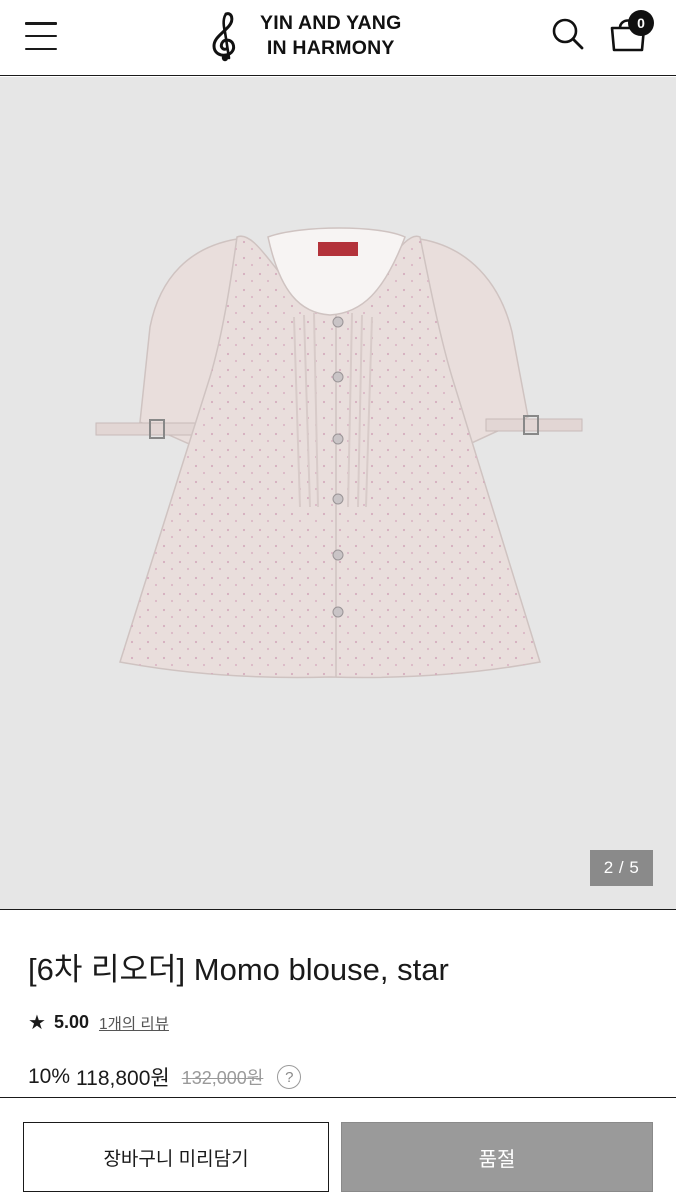 This screenshot has width=676, height=1200. I want to click on bottom-action-bar: 장바구니 미리담기 품절, so click(338, 1148).